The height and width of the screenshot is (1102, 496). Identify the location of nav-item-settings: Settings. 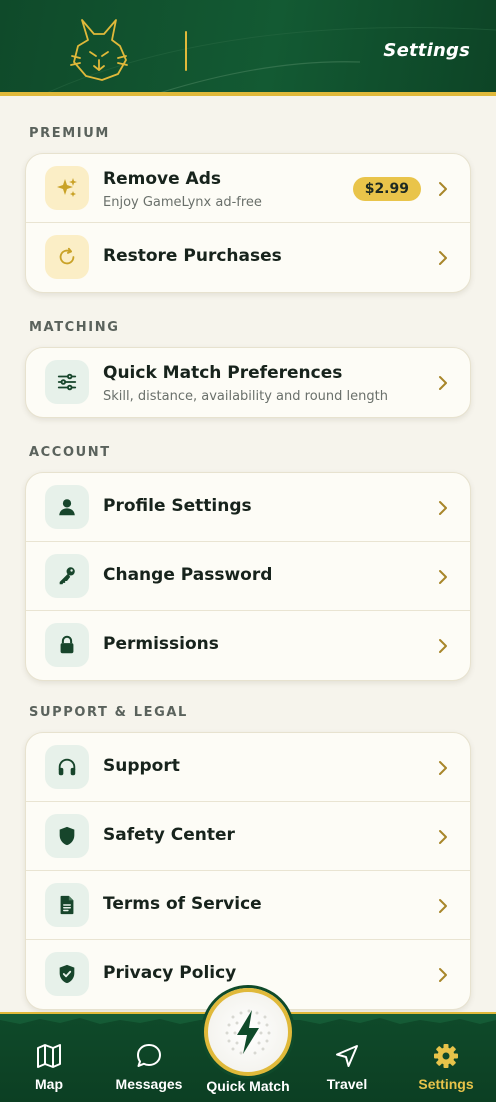
(446, 1067).